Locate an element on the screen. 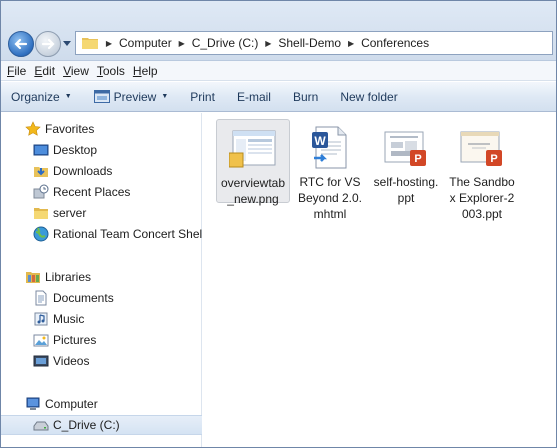  preview-window-icon is located at coordinates (101, 96).